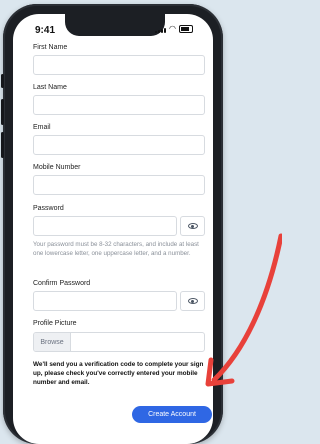 Image resolution: width=320 pixels, height=444 pixels. I want to click on arrow-annotation, so click(243, 310).